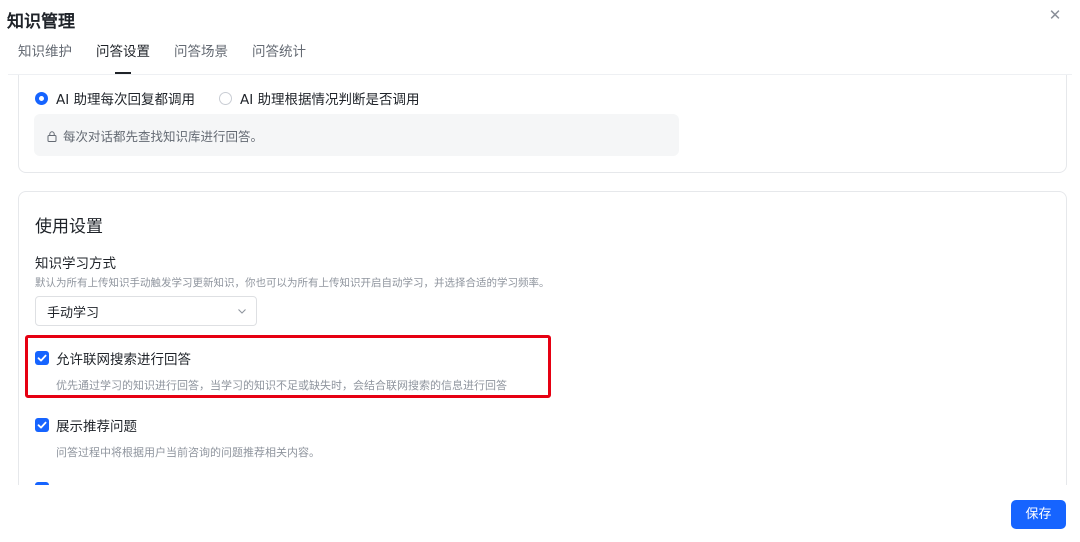 This screenshot has height=542, width=1080. I want to click on call-mode-info-text: 每次对话都先查找知识库进行回答。, so click(163, 136).